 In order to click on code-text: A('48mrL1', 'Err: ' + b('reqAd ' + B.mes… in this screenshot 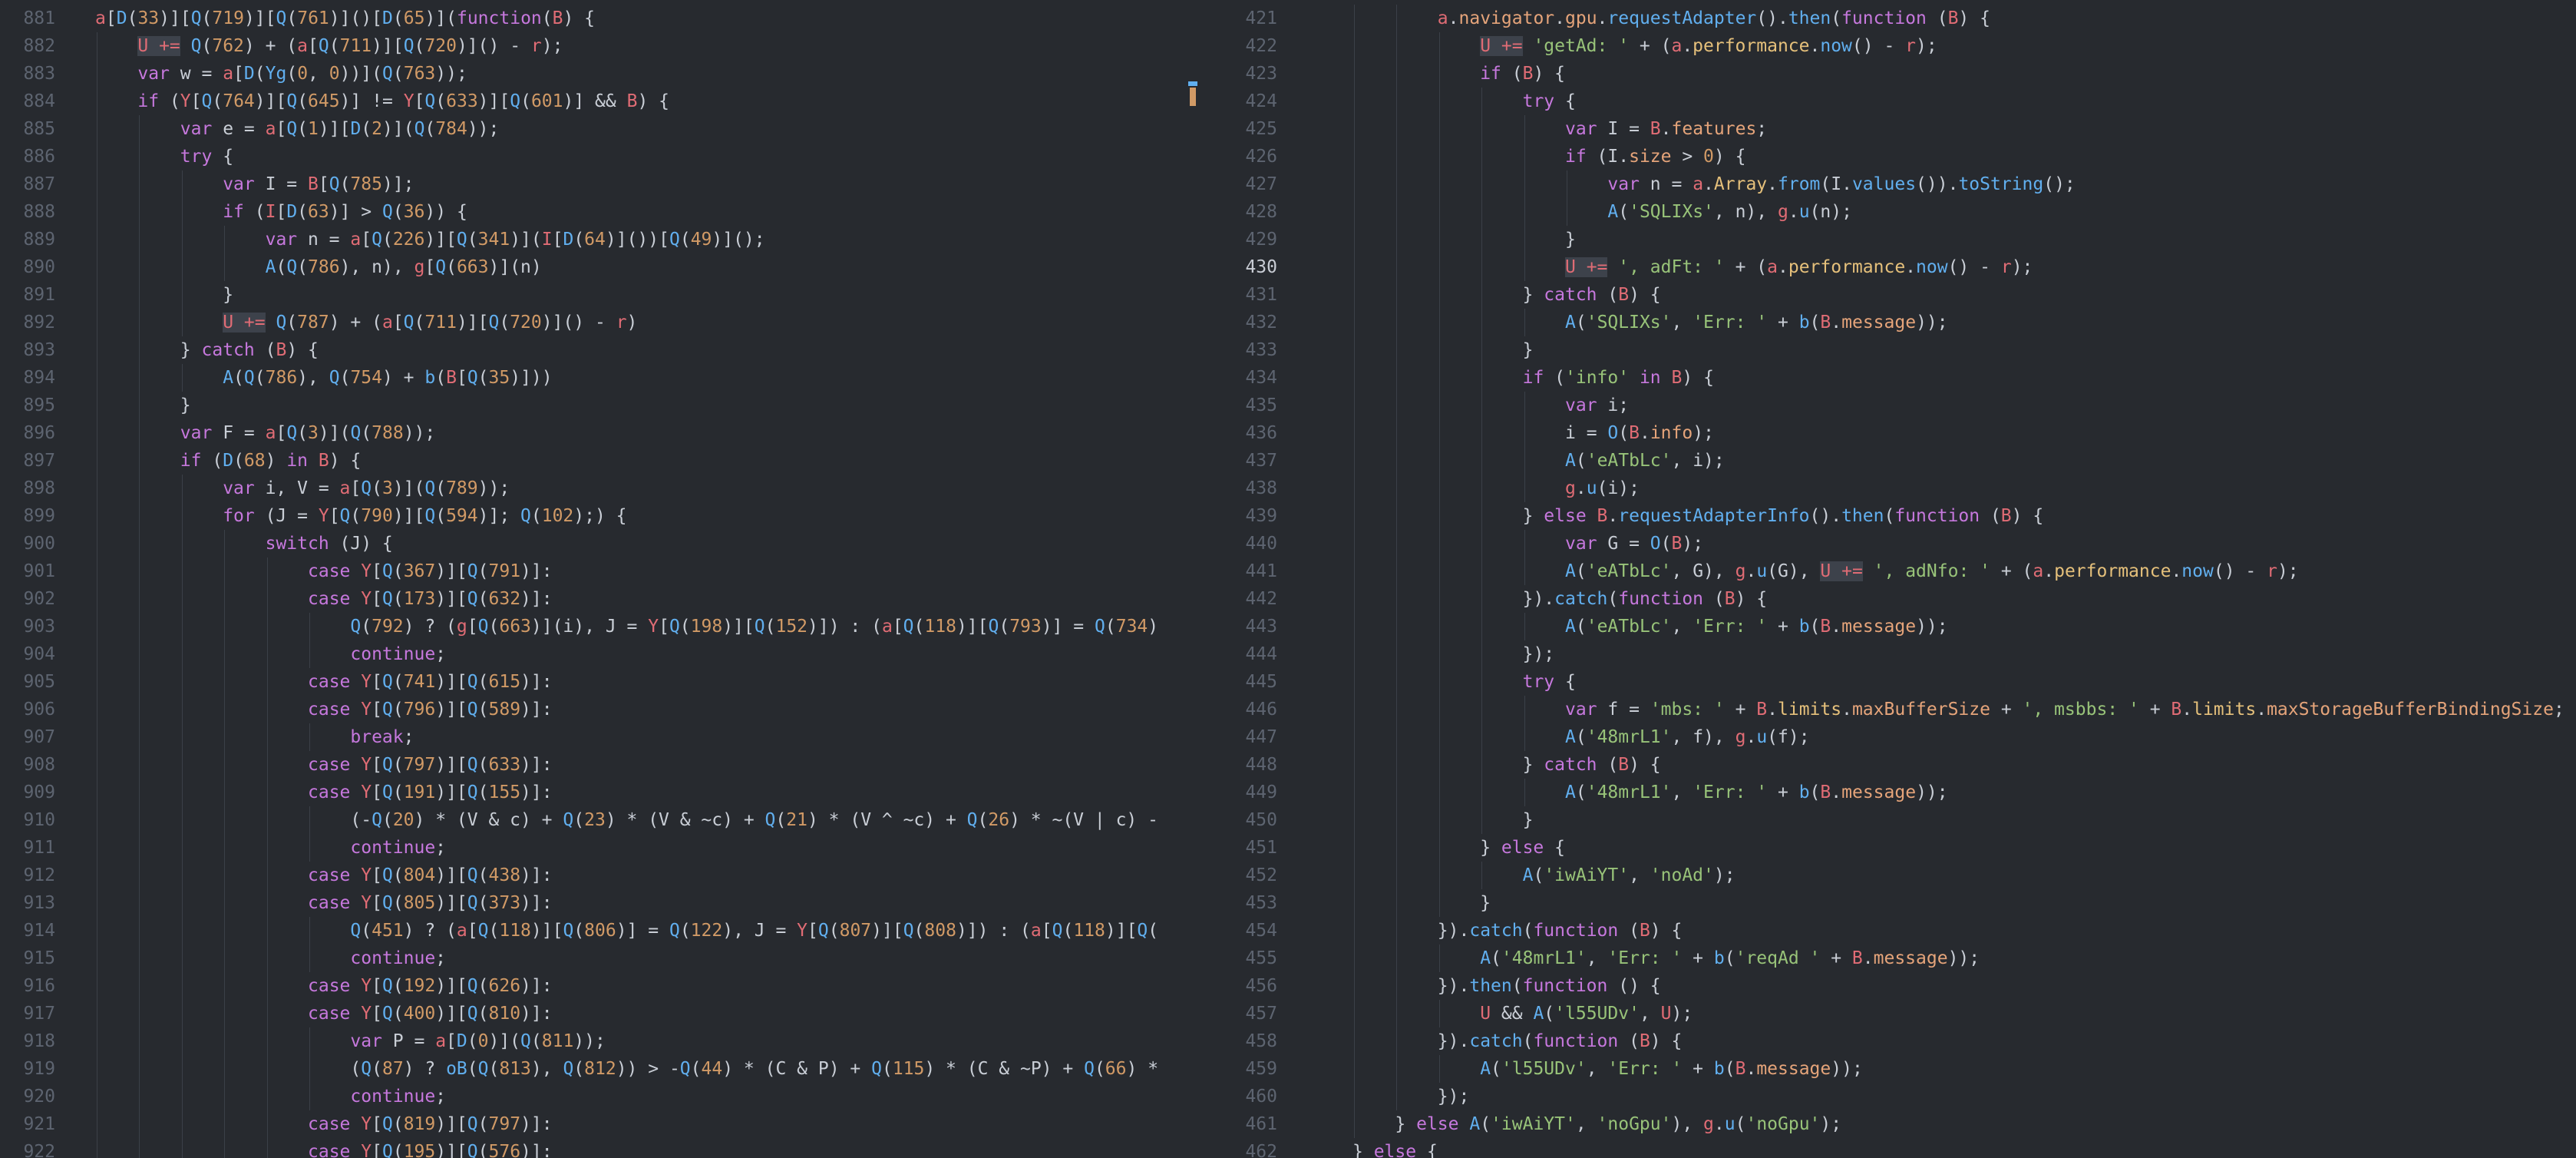, I will do `click(1730, 958)`.